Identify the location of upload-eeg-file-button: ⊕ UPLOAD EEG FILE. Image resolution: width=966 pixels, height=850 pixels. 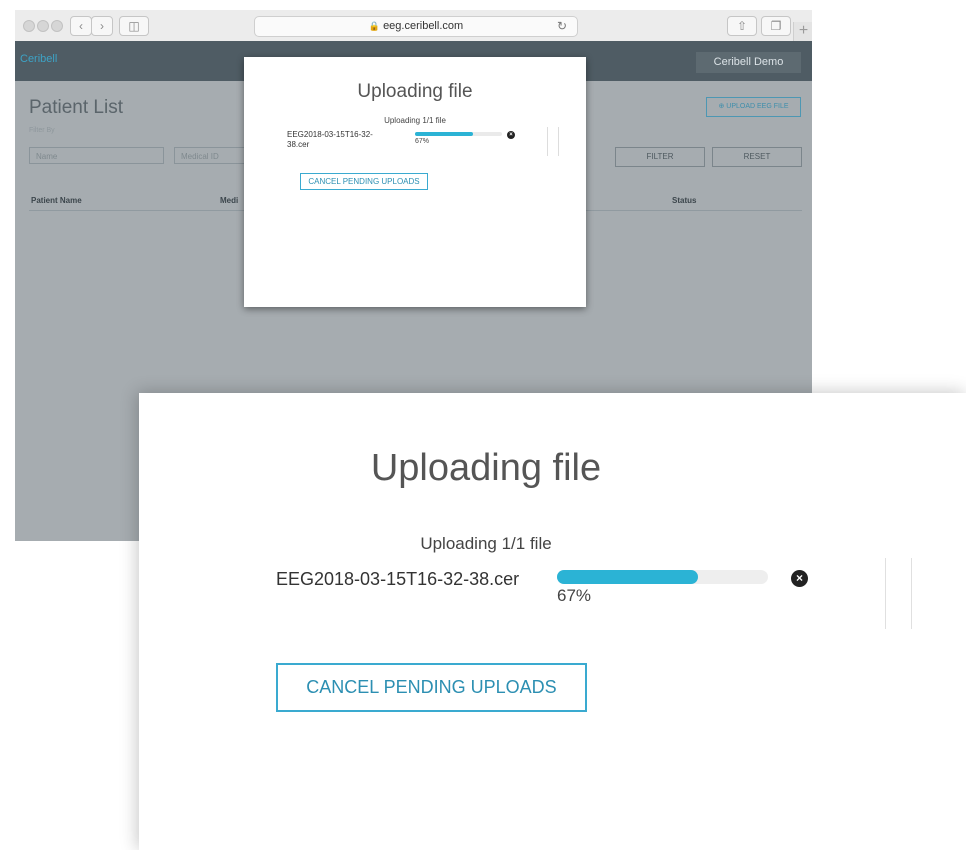
(753, 107).